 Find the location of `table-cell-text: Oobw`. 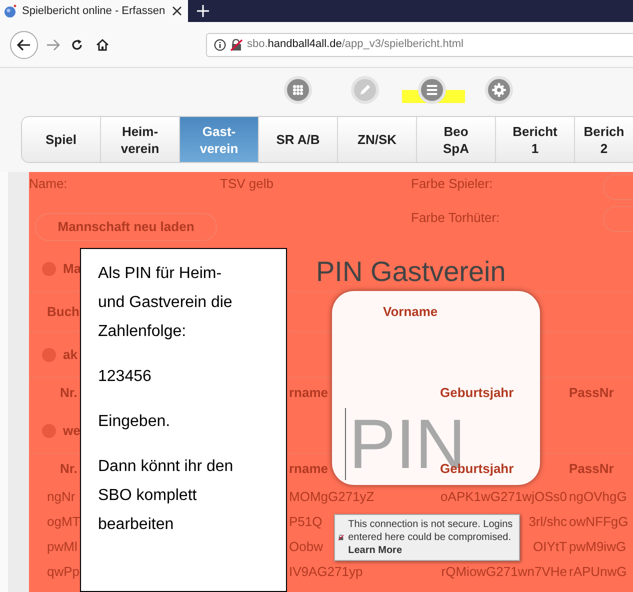

table-cell-text: Oobw is located at coordinates (306, 547).